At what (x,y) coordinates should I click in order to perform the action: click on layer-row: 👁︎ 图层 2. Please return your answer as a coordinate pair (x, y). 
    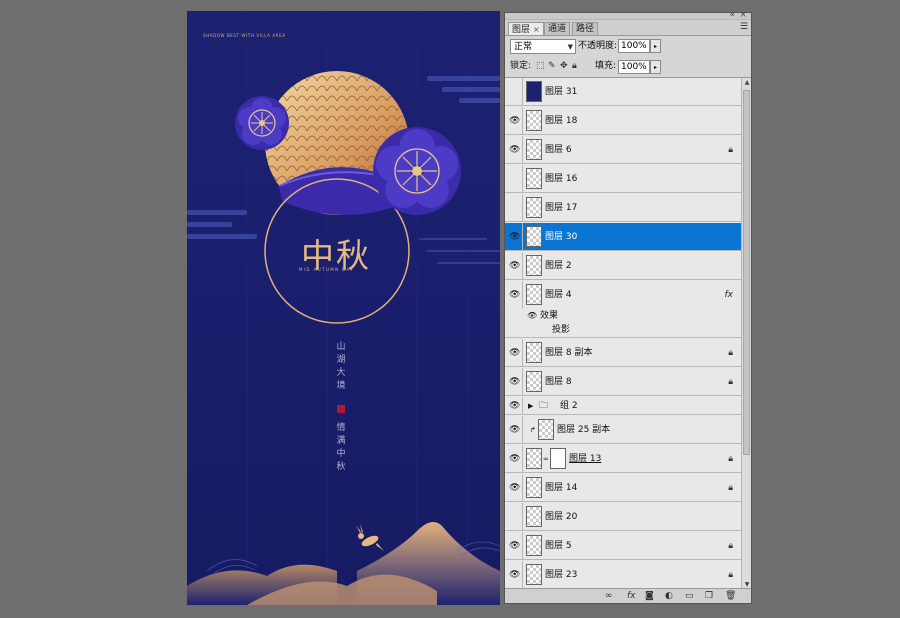
    Looking at the image, I should click on (623, 266).